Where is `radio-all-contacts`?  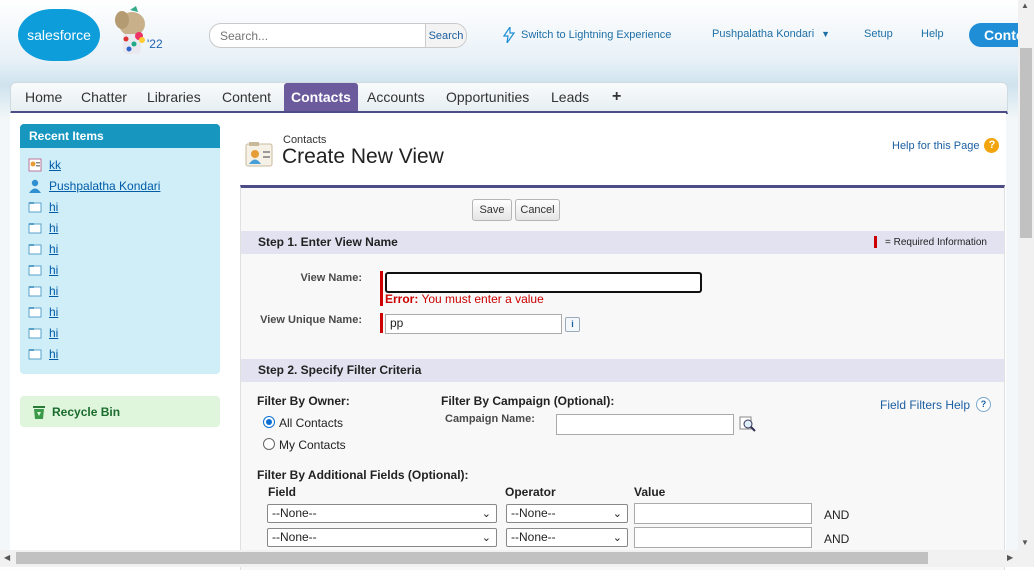
radio-all-contacts is located at coordinates (269, 422).